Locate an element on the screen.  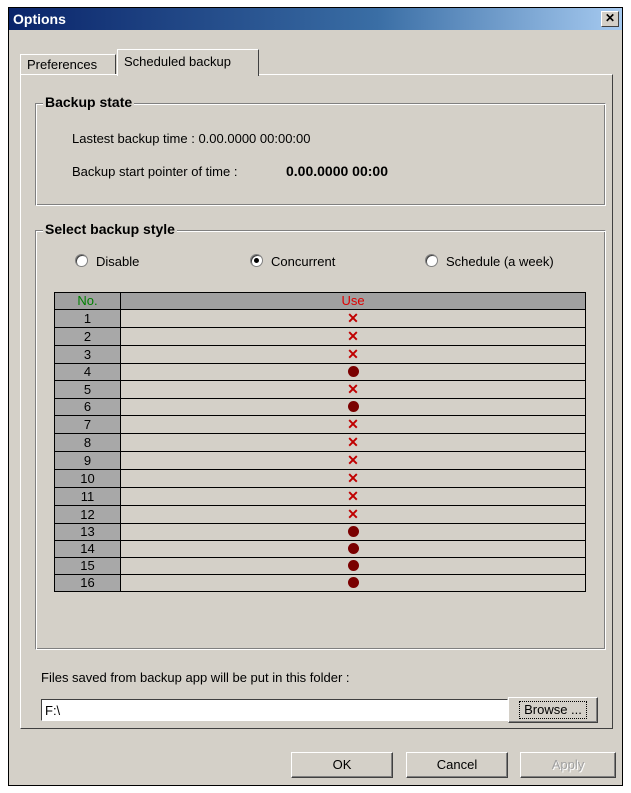
ok-button: OK is located at coordinates (342, 765).